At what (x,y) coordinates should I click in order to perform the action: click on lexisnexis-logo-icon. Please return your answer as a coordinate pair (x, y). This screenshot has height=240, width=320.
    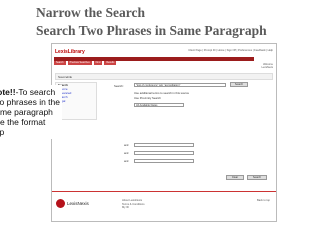
    Looking at the image, I should click on (60, 203).